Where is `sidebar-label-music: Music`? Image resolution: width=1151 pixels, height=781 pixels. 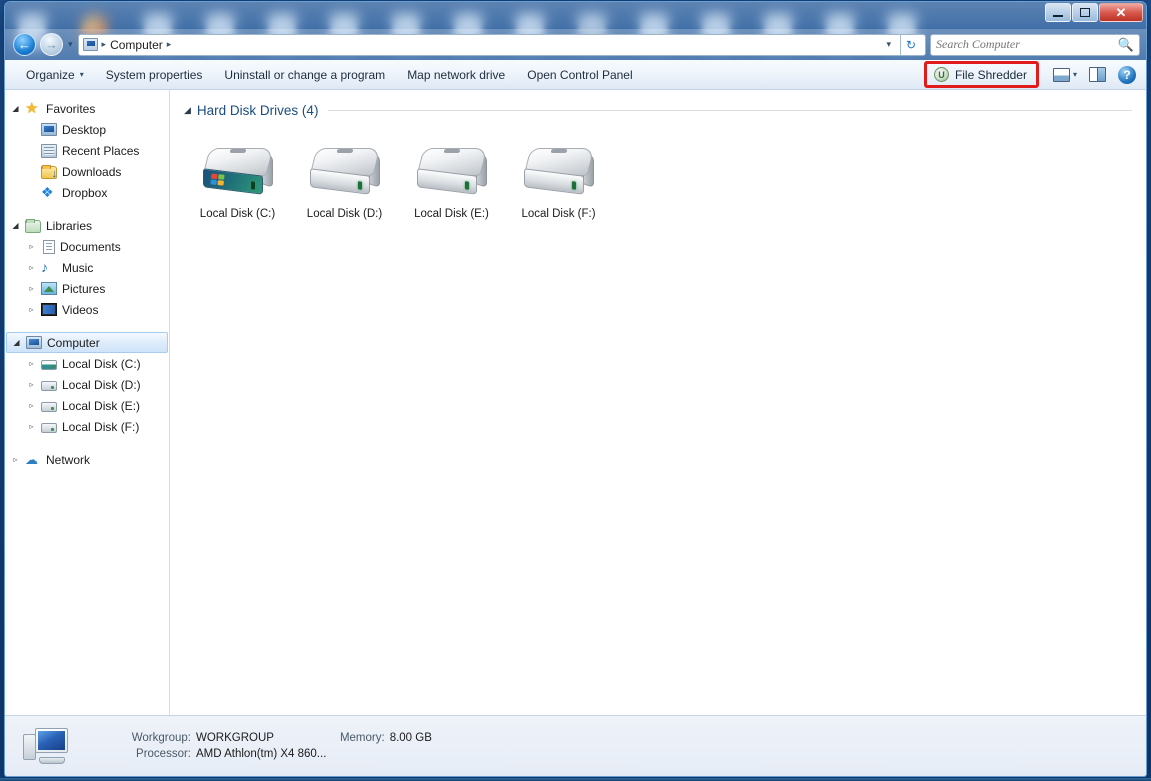 sidebar-label-music: Music is located at coordinates (78, 267).